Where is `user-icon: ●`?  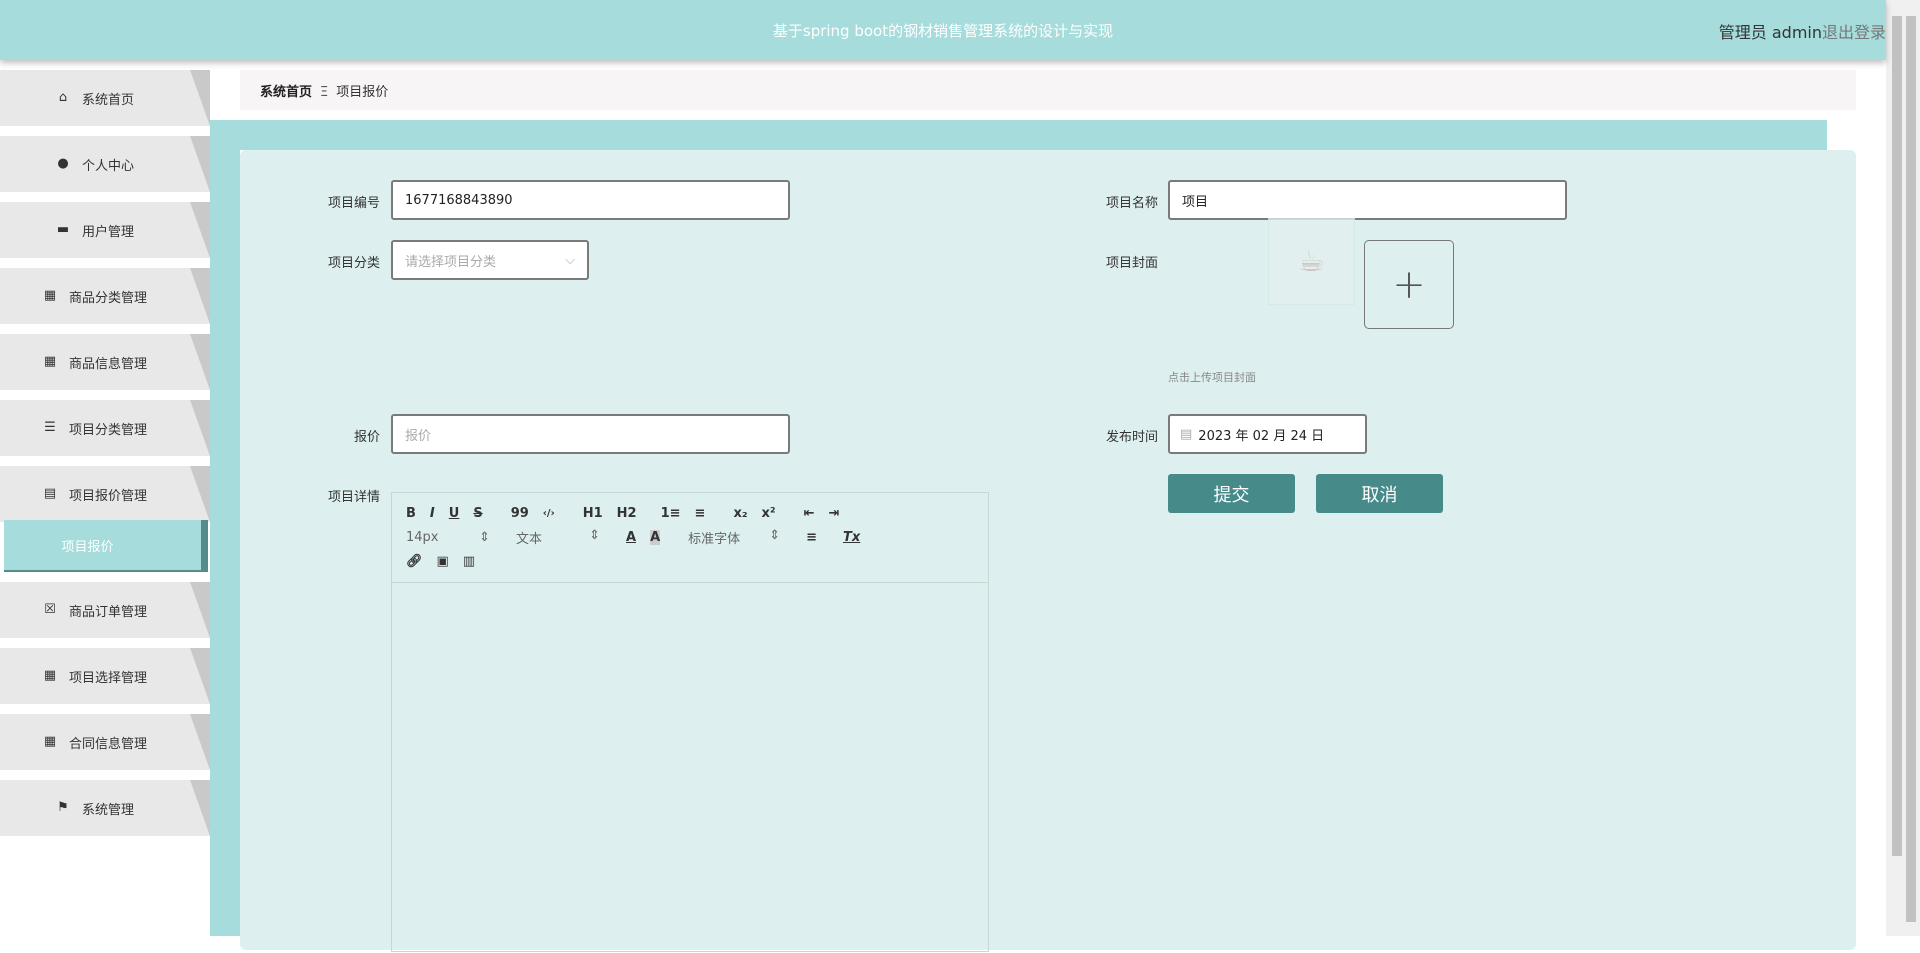
user-icon: ● is located at coordinates (63, 163).